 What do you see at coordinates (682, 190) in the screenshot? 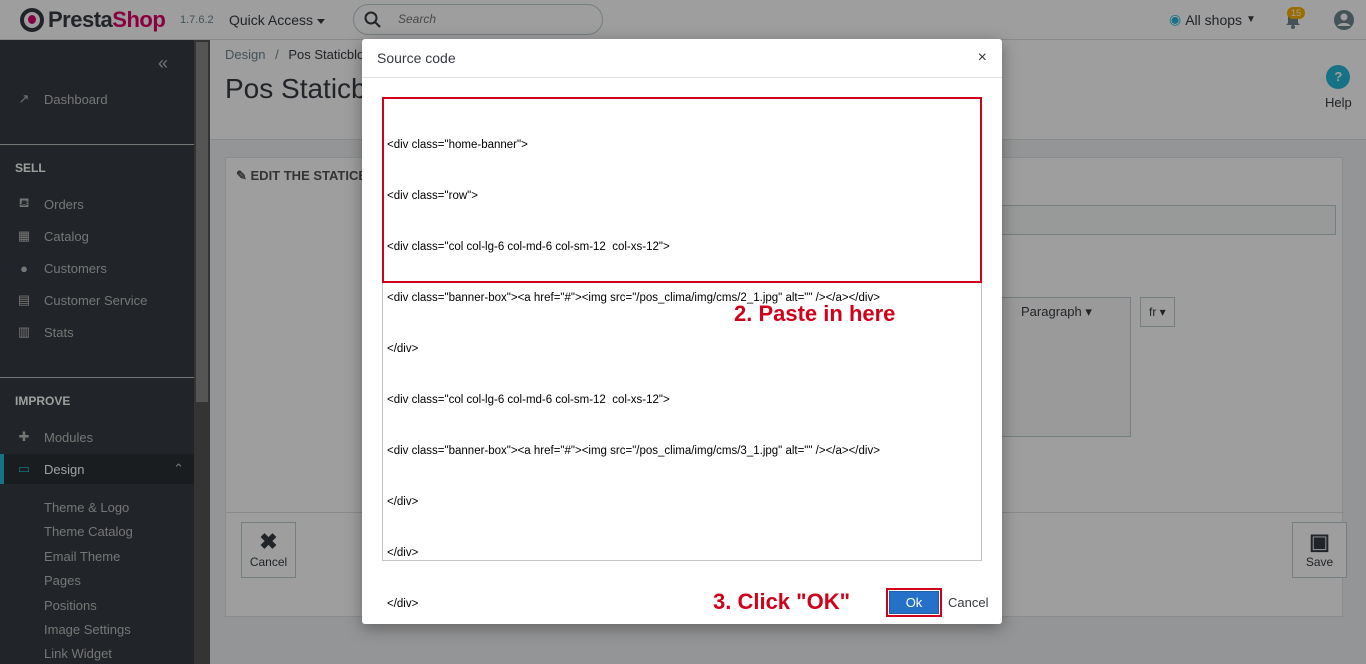
I see `paste-highlight-box` at bounding box center [682, 190].